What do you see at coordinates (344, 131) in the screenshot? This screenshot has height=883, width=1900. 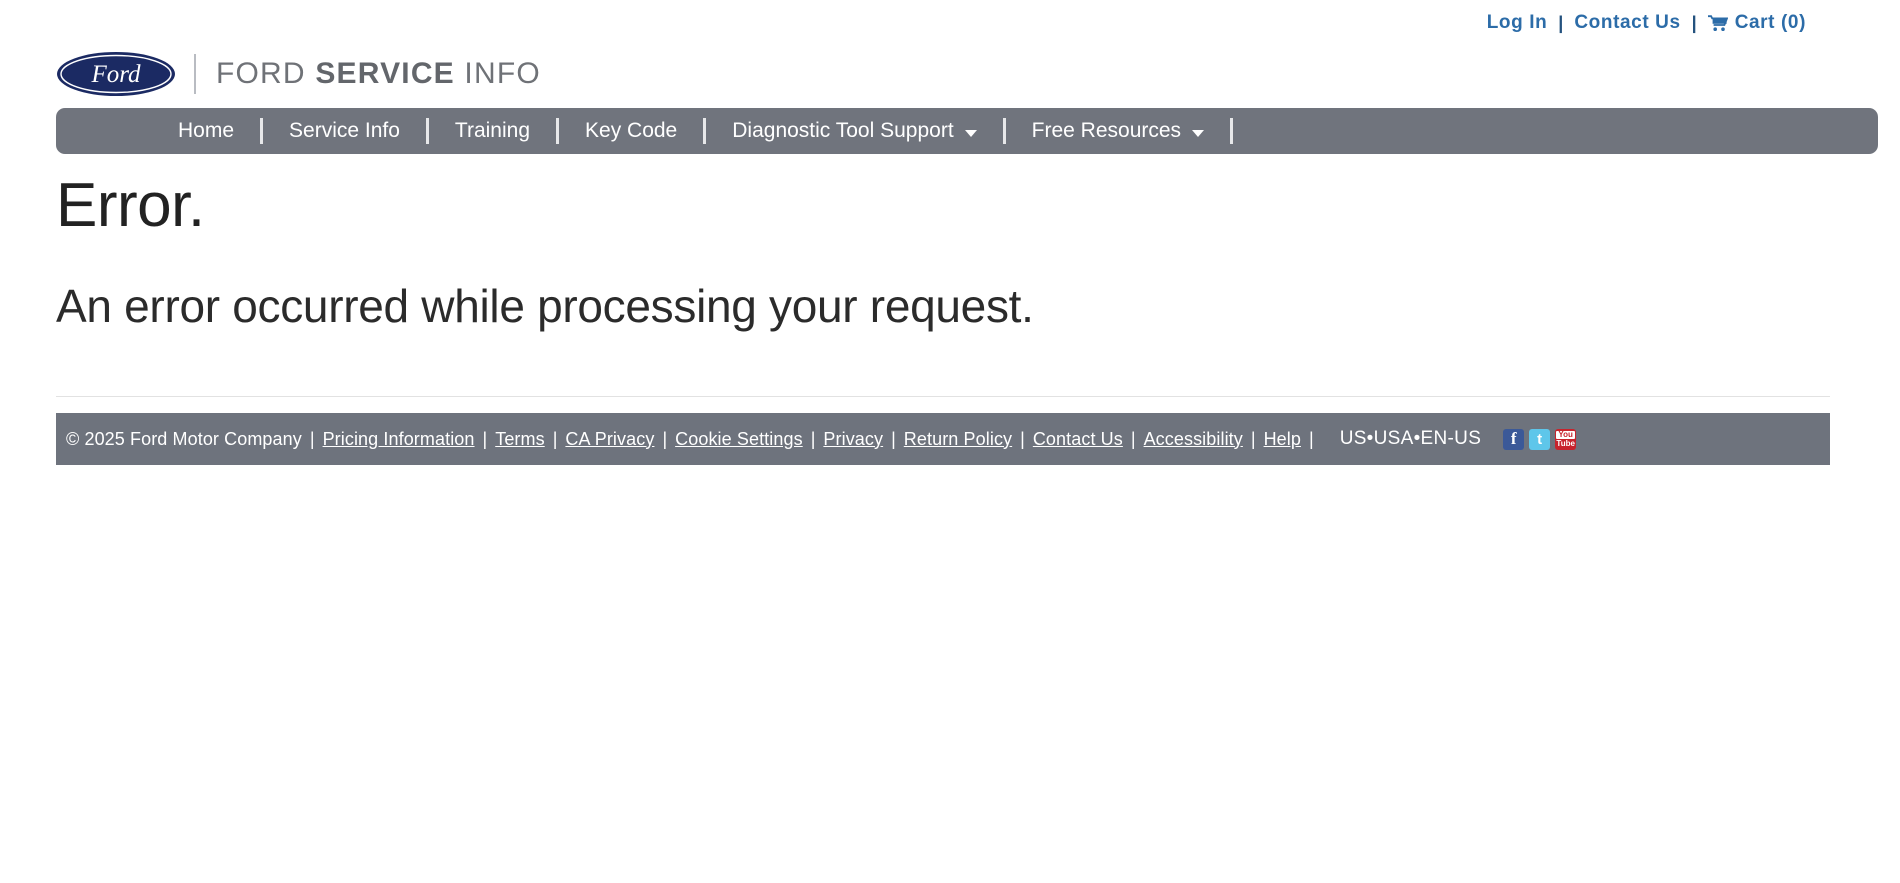 I see `nav-item-service-info: Service Info` at bounding box center [344, 131].